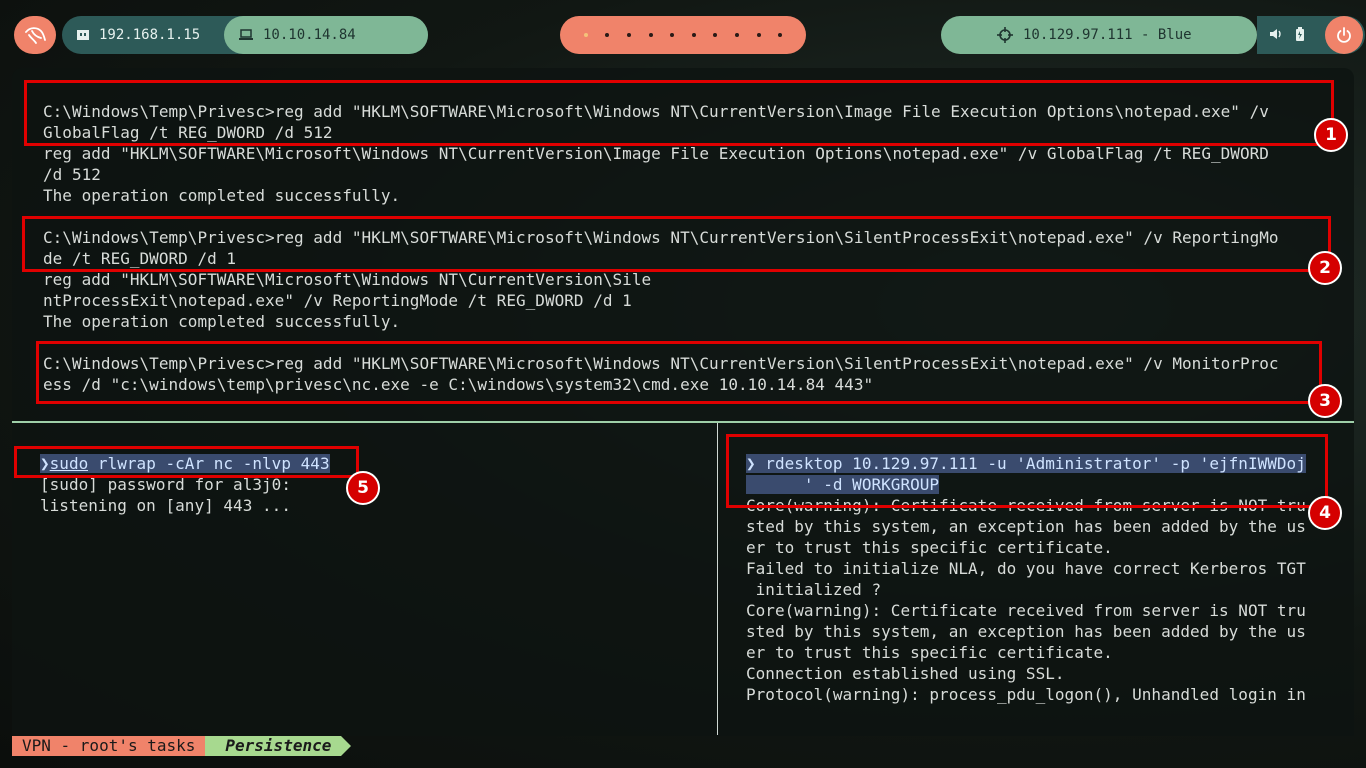  I want to click on power-button, so click(1344, 35).